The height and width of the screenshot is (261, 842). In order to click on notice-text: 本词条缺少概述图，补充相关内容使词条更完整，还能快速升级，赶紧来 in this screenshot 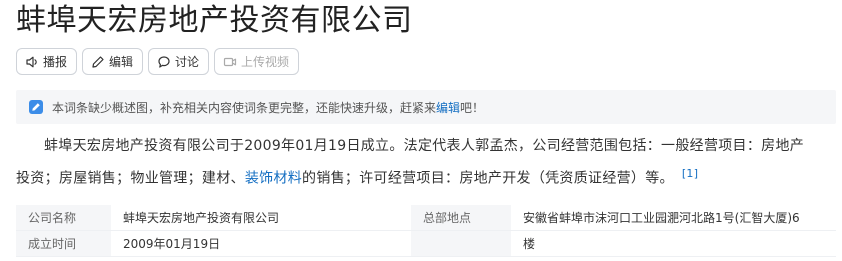, I will do `click(244, 107)`.